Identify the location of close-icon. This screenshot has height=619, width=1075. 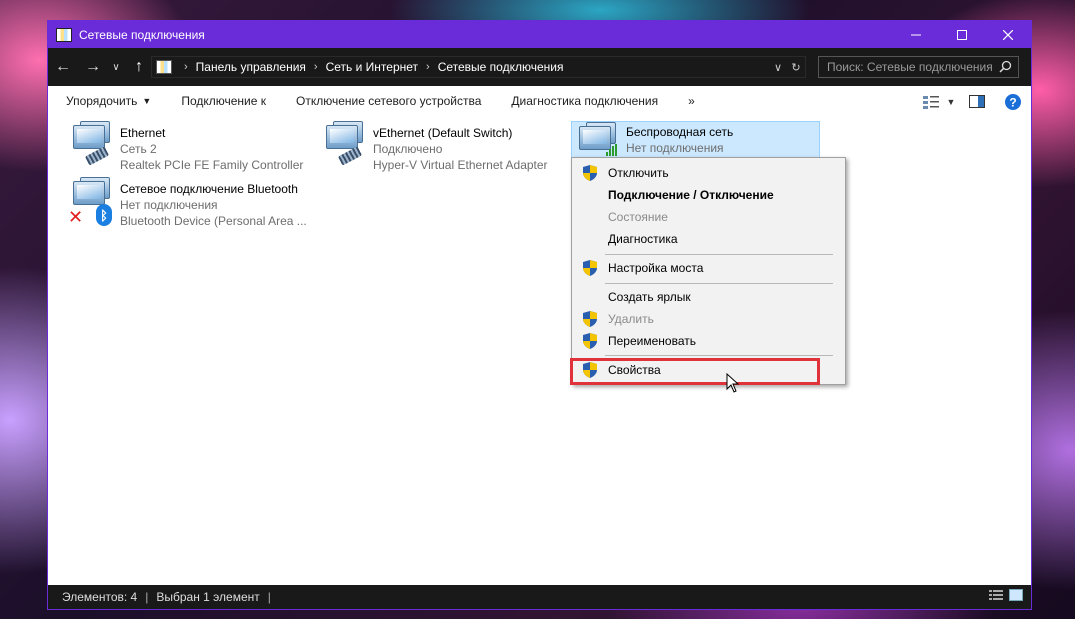
(1008, 34).